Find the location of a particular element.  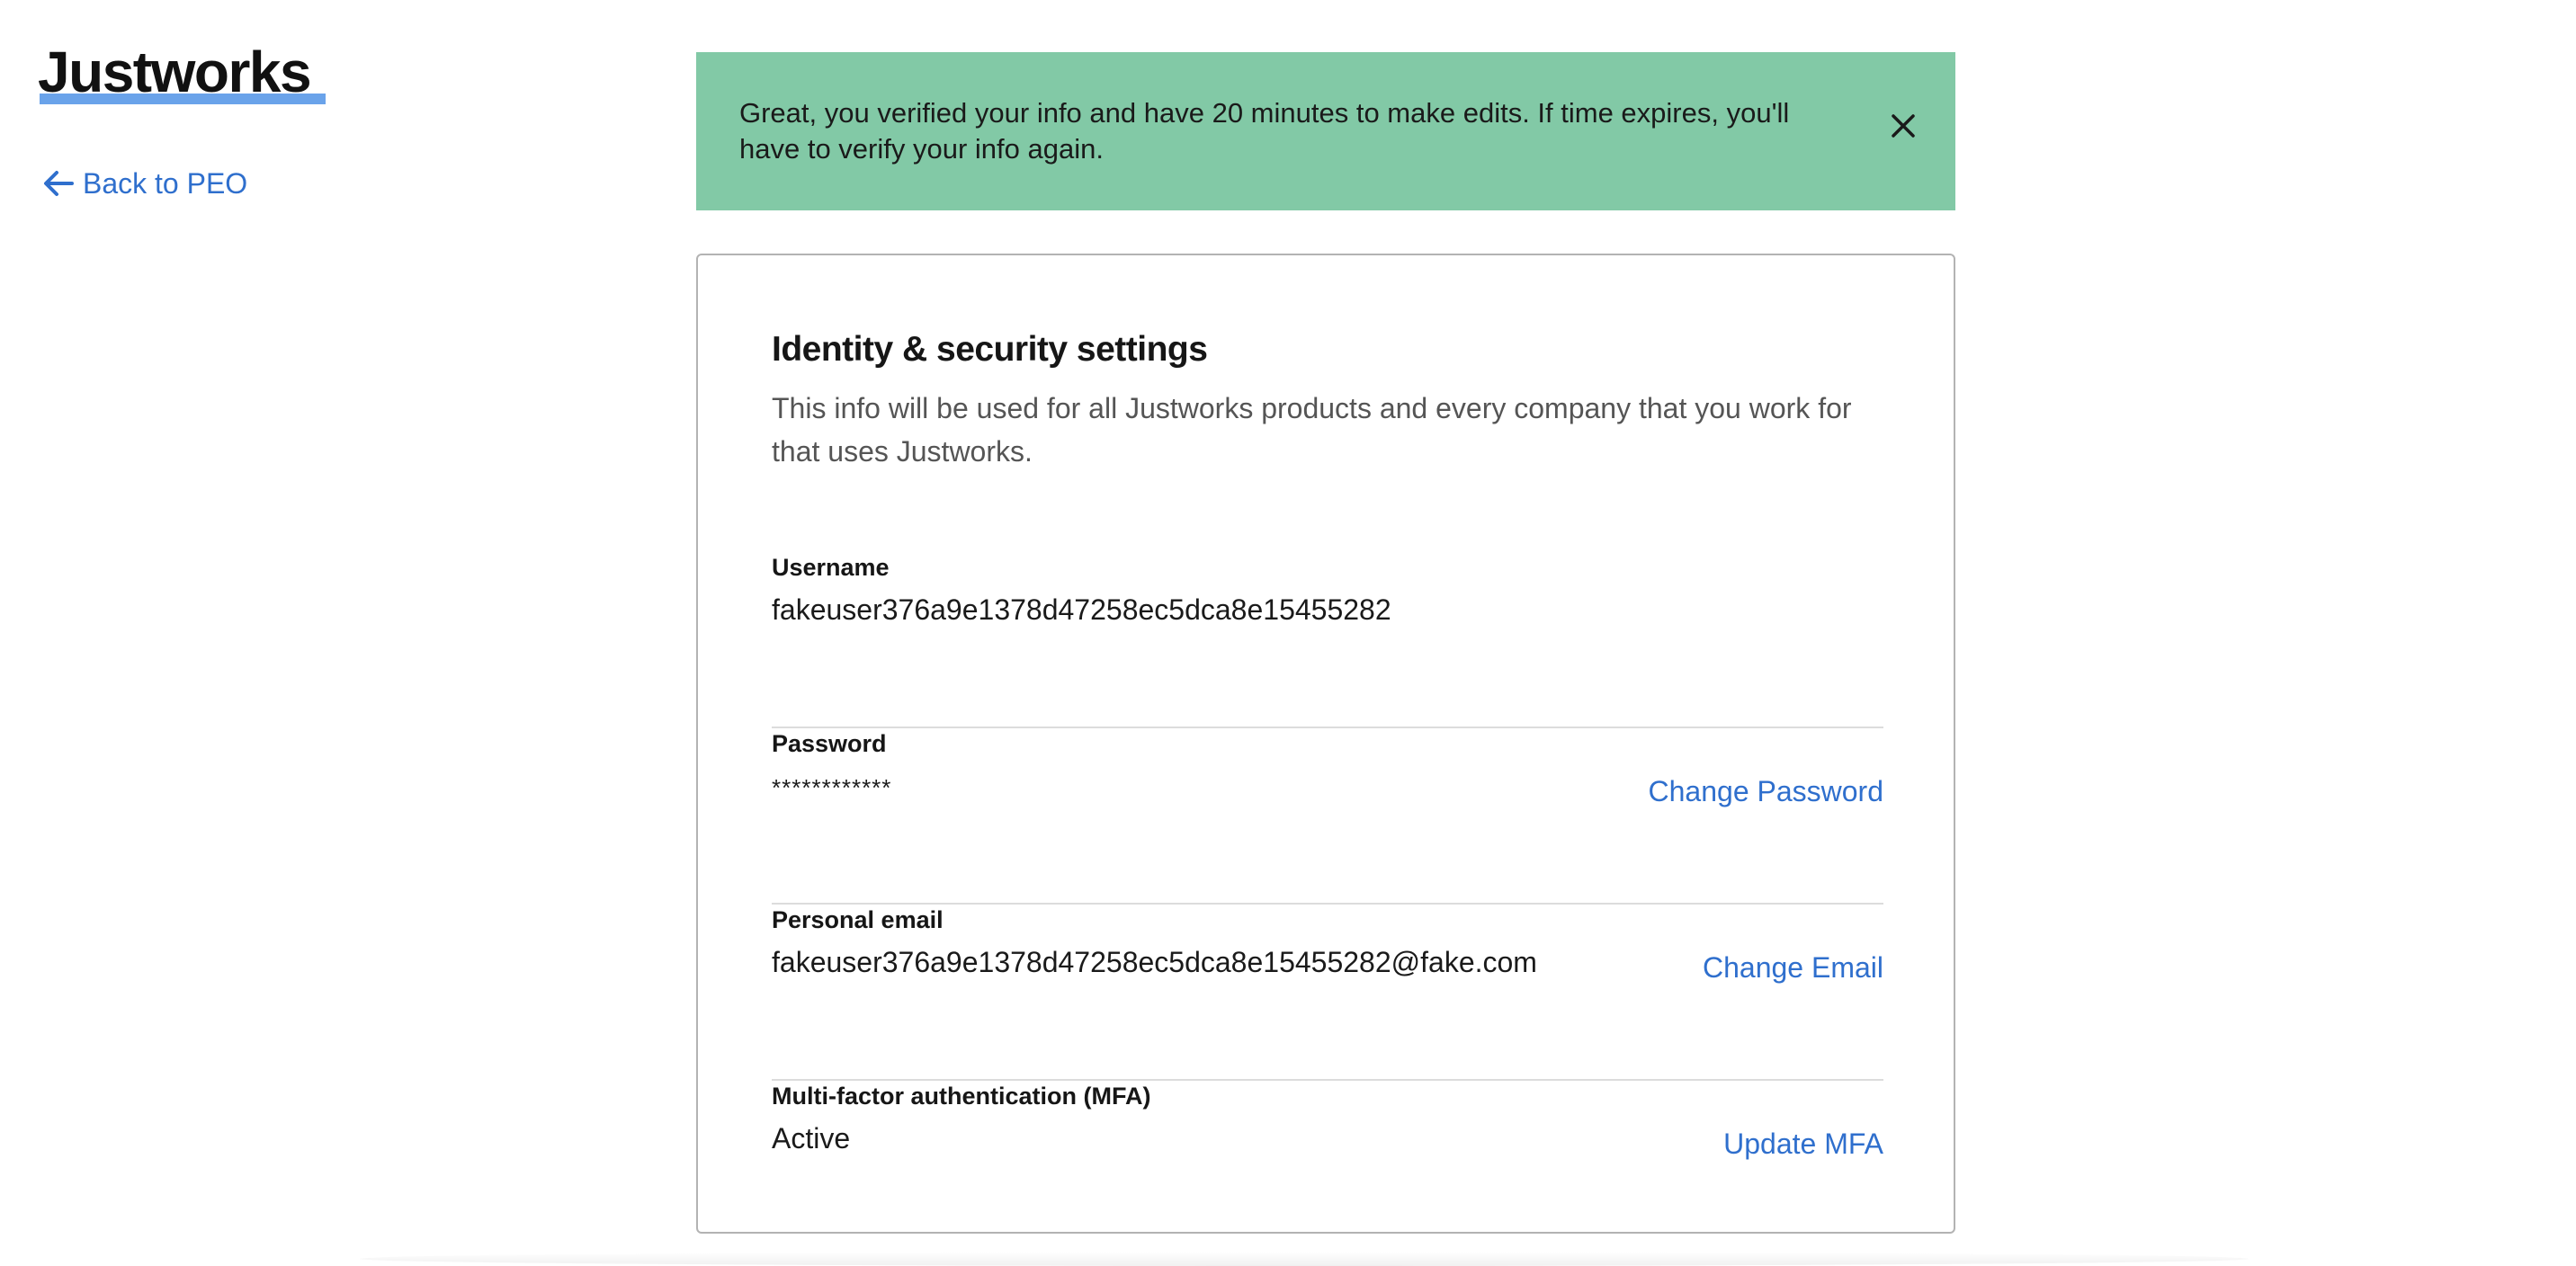

logo-text: Justworks is located at coordinates (175, 72).